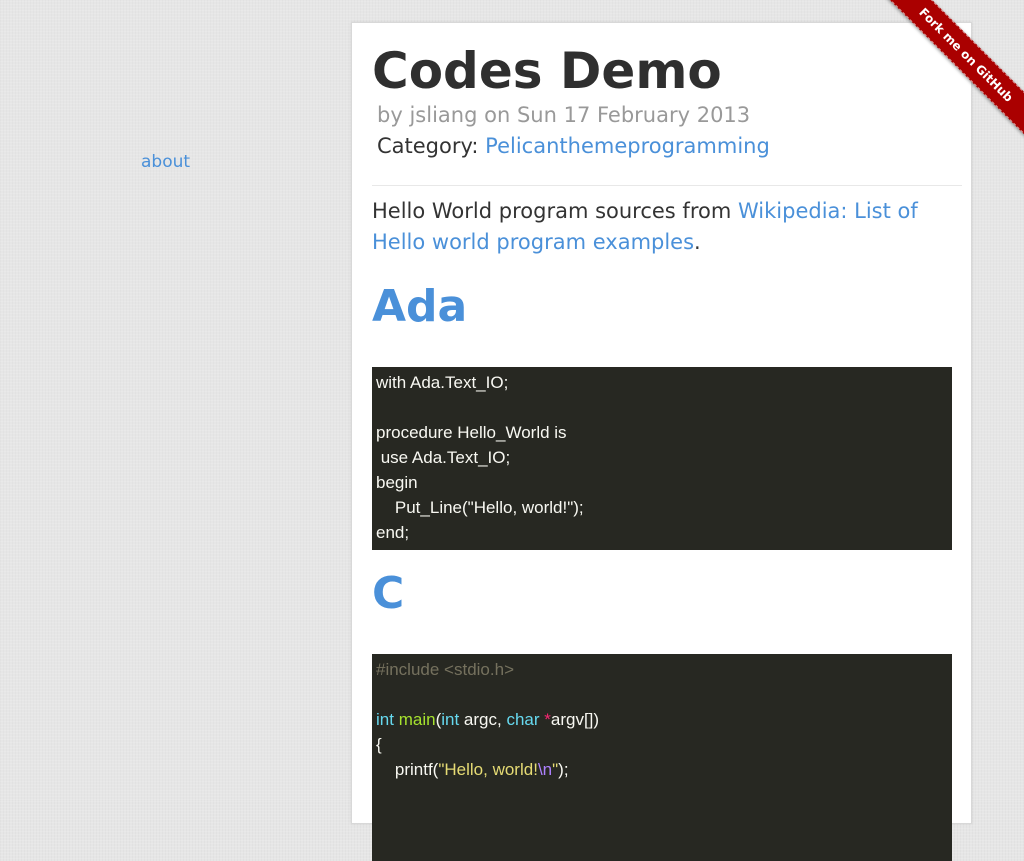 The height and width of the screenshot is (861, 1024). What do you see at coordinates (662, 769) in the screenshot?
I see `code-line: printf("Hello, world!\n");` at bounding box center [662, 769].